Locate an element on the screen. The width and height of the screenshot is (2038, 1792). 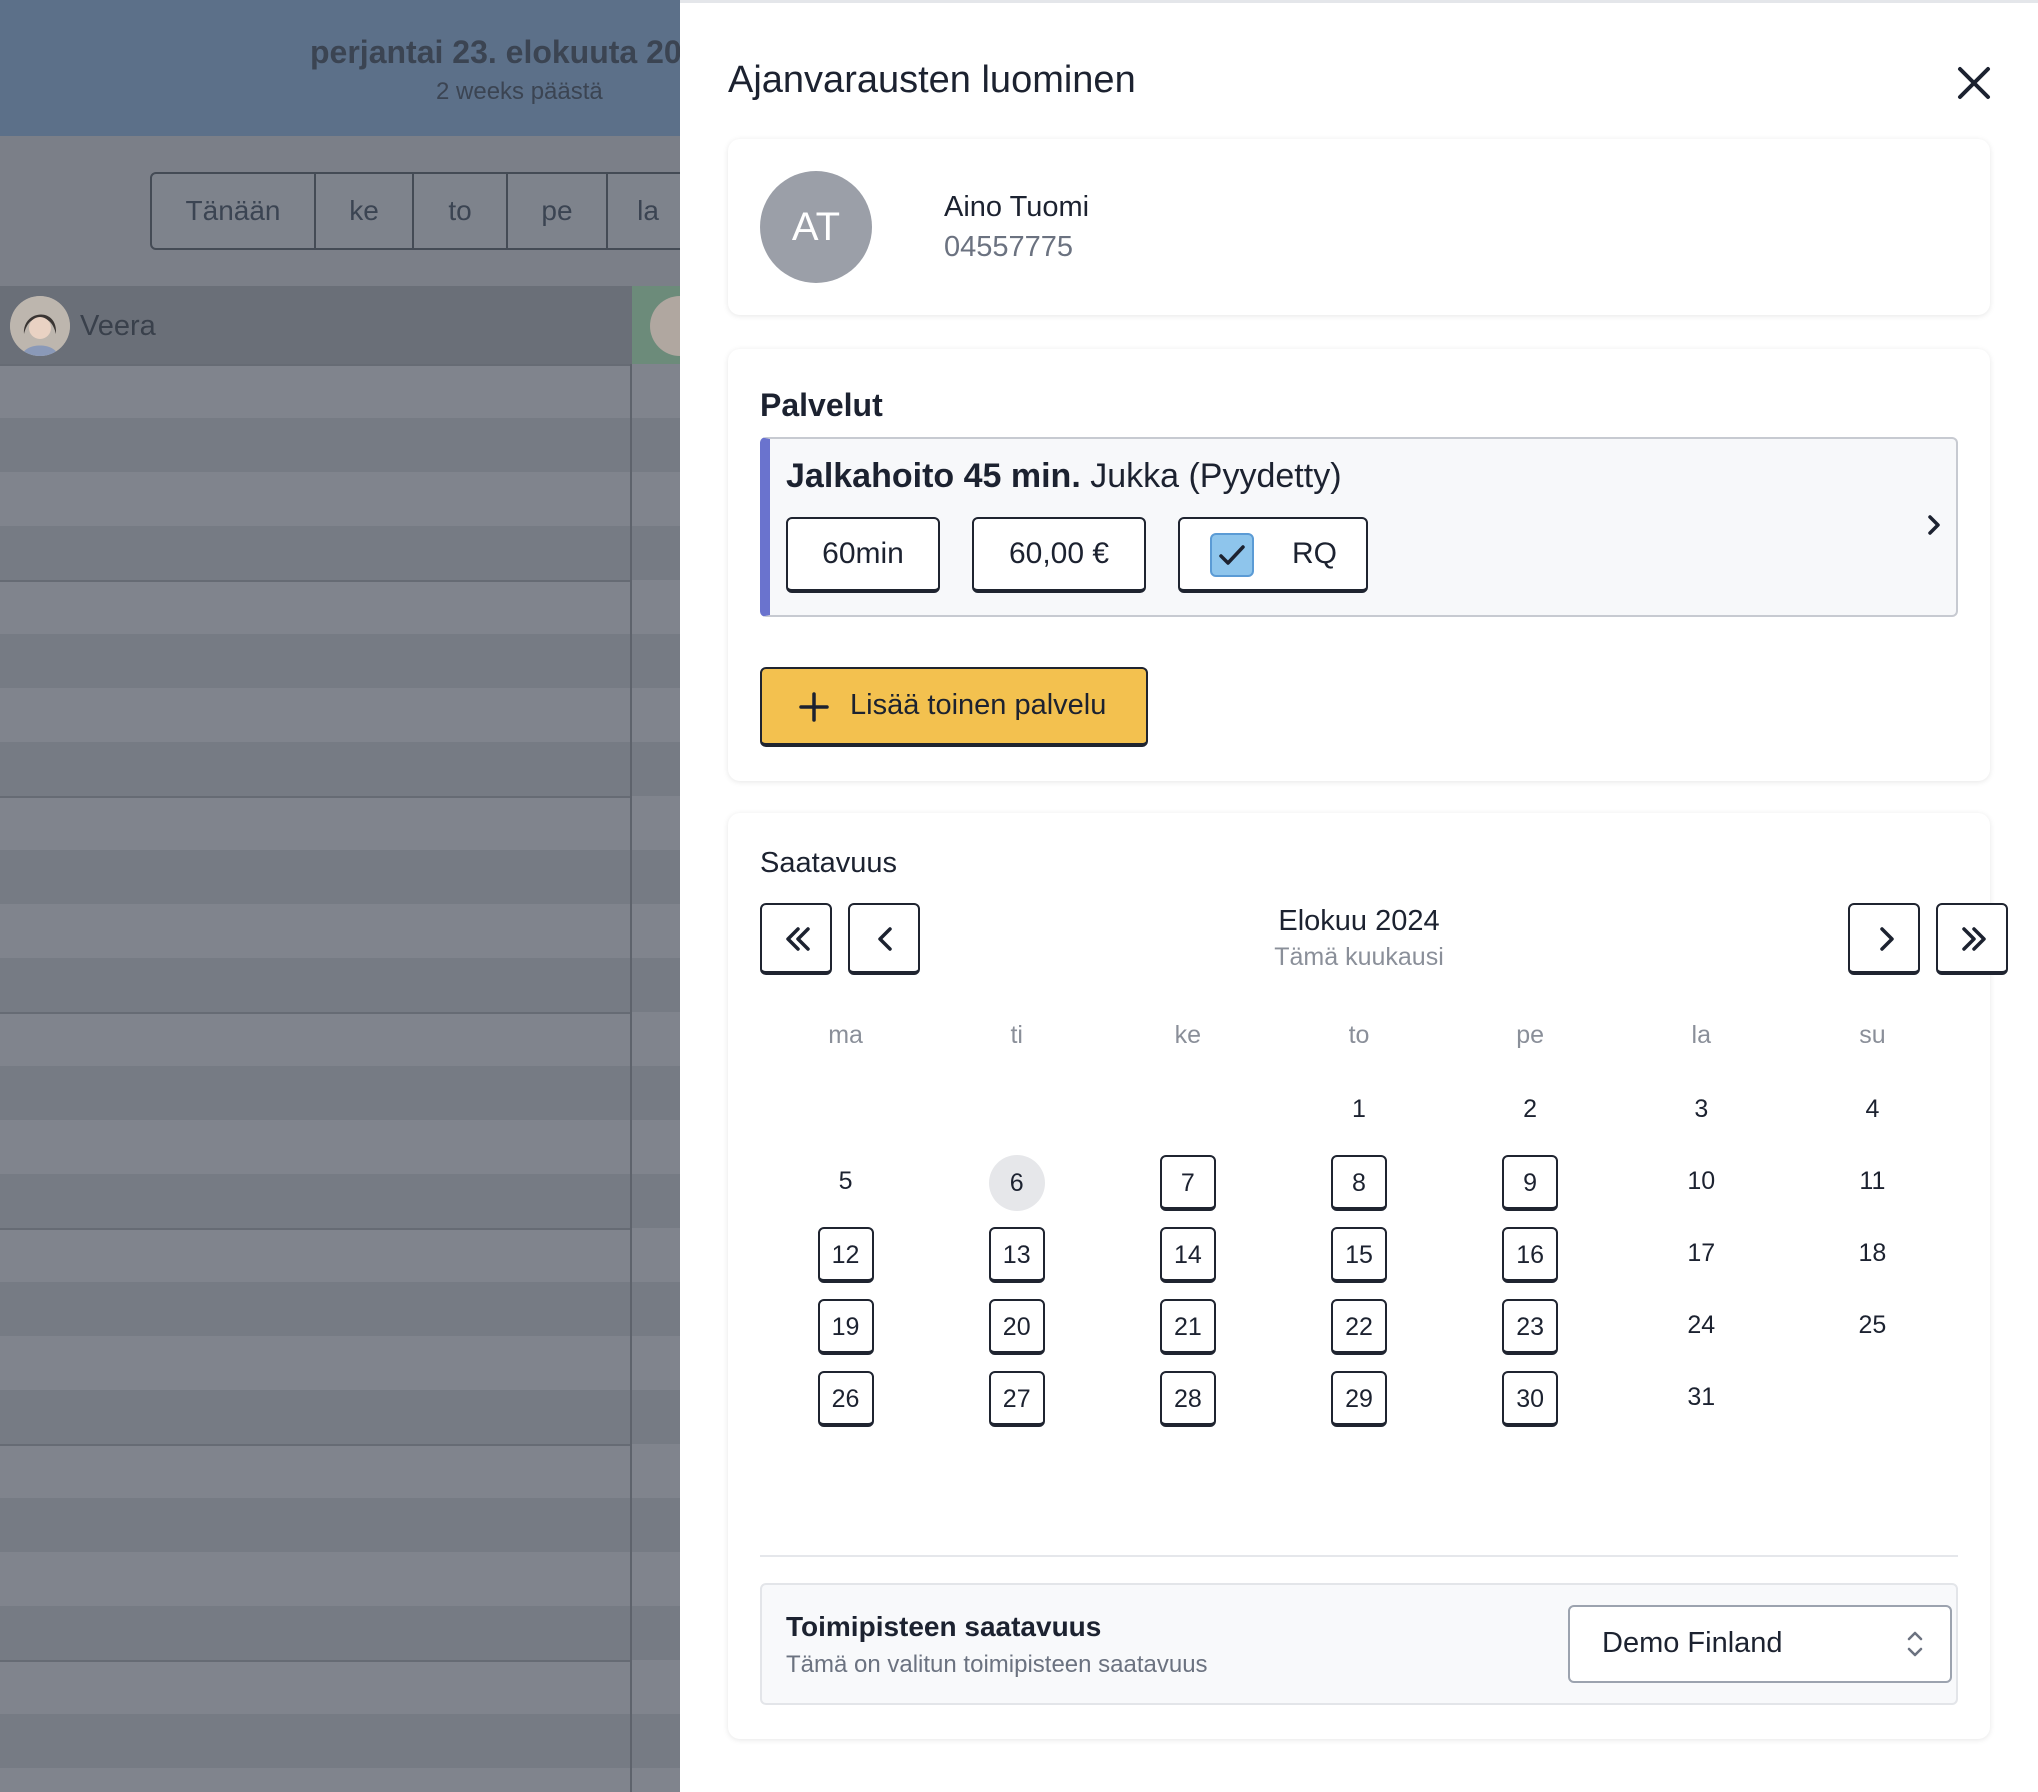
available-day-button: 29 is located at coordinates (1358, 1399).